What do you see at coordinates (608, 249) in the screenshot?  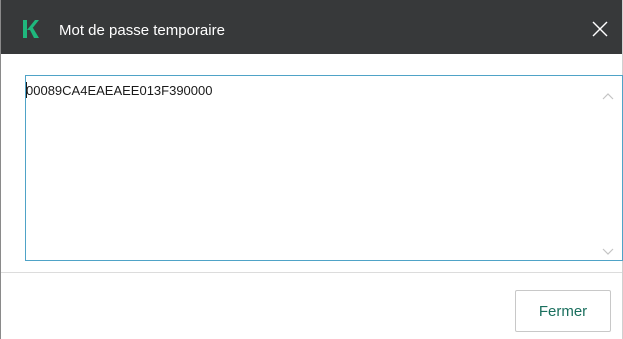 I see `chevron-down-icon` at bounding box center [608, 249].